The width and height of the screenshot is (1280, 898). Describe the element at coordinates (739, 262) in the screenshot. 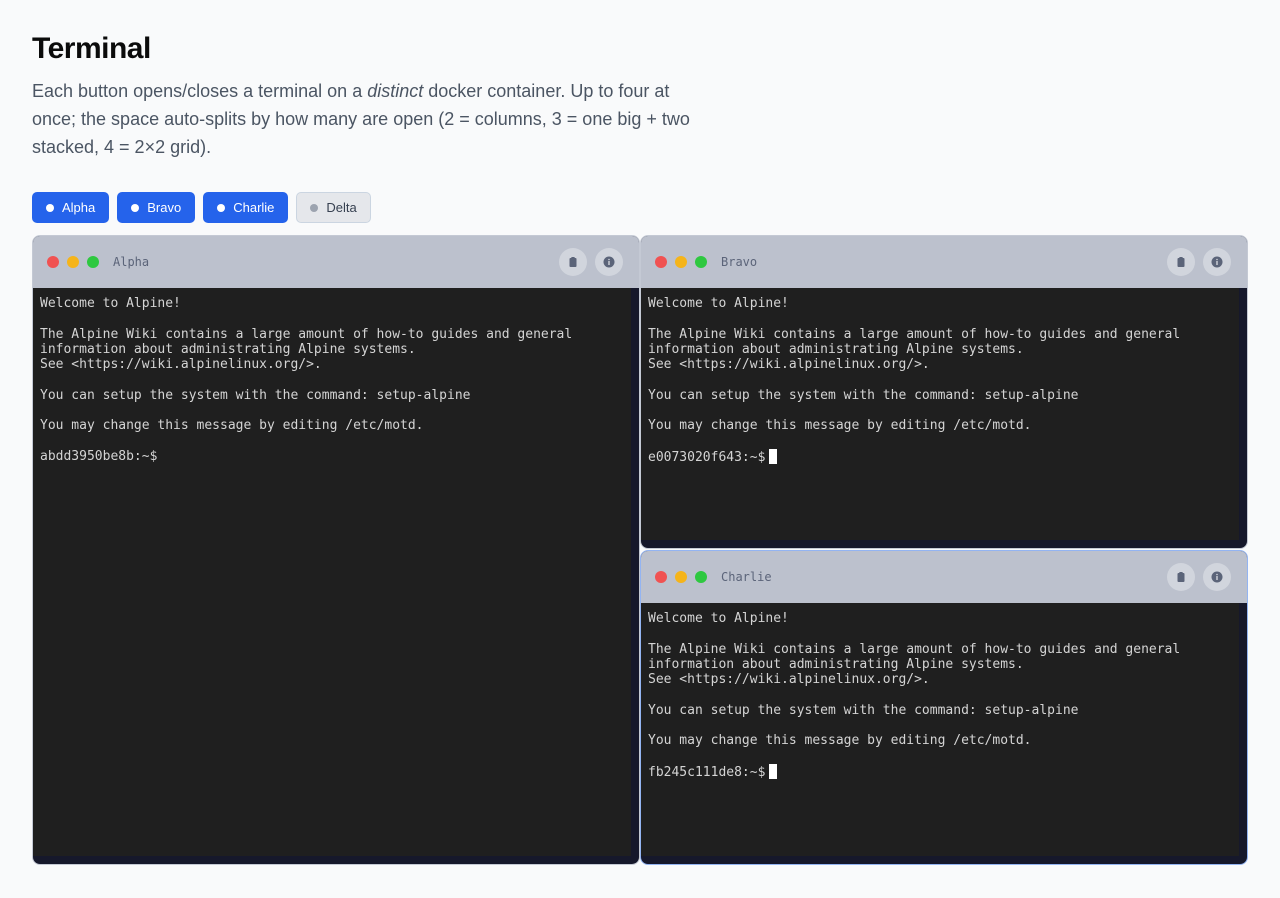

I see `terminal-name: Bravo` at that location.